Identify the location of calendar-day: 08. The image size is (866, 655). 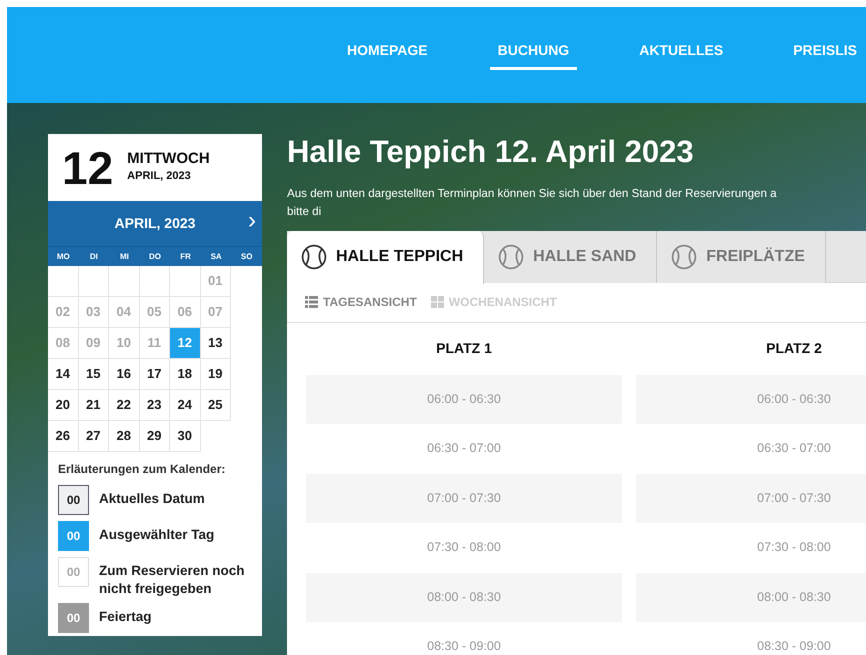
(63, 343).